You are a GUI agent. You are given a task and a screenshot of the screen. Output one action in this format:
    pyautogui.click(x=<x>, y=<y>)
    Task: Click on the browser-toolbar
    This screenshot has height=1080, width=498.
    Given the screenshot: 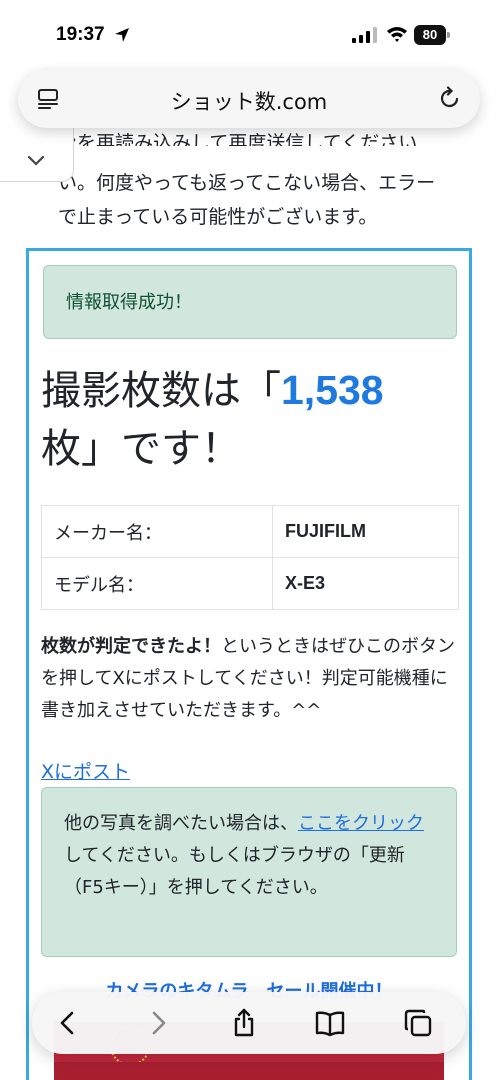 What is the action you would take?
    pyautogui.click(x=249, y=1023)
    